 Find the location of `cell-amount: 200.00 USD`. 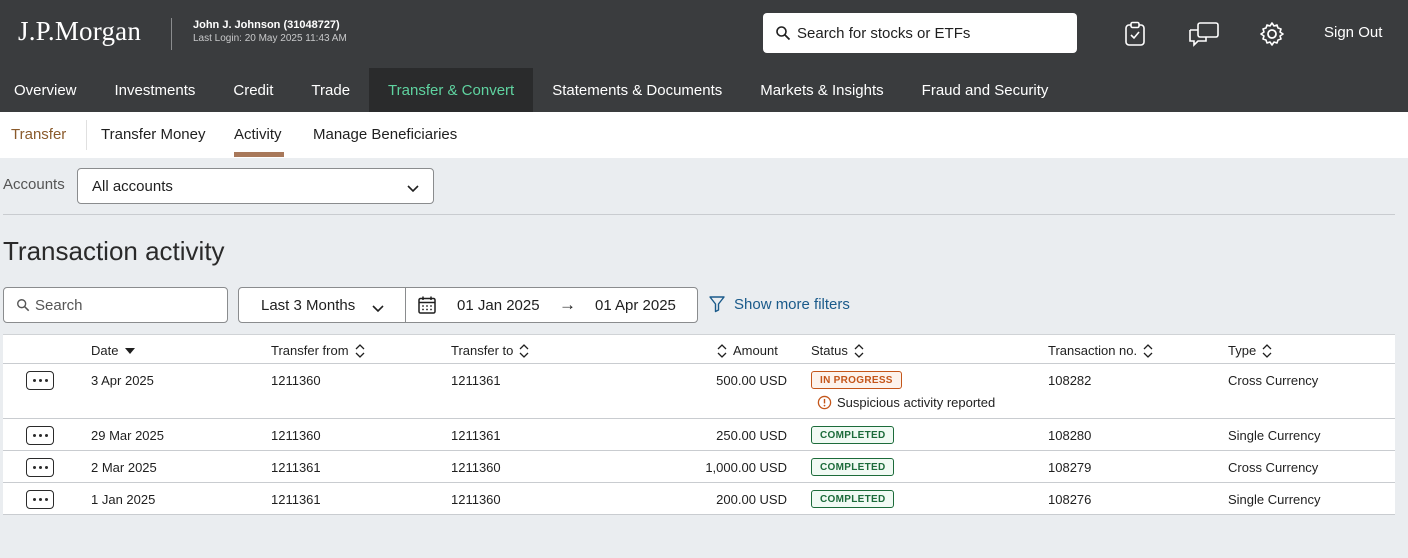

cell-amount: 200.00 USD is located at coordinates (751, 499).